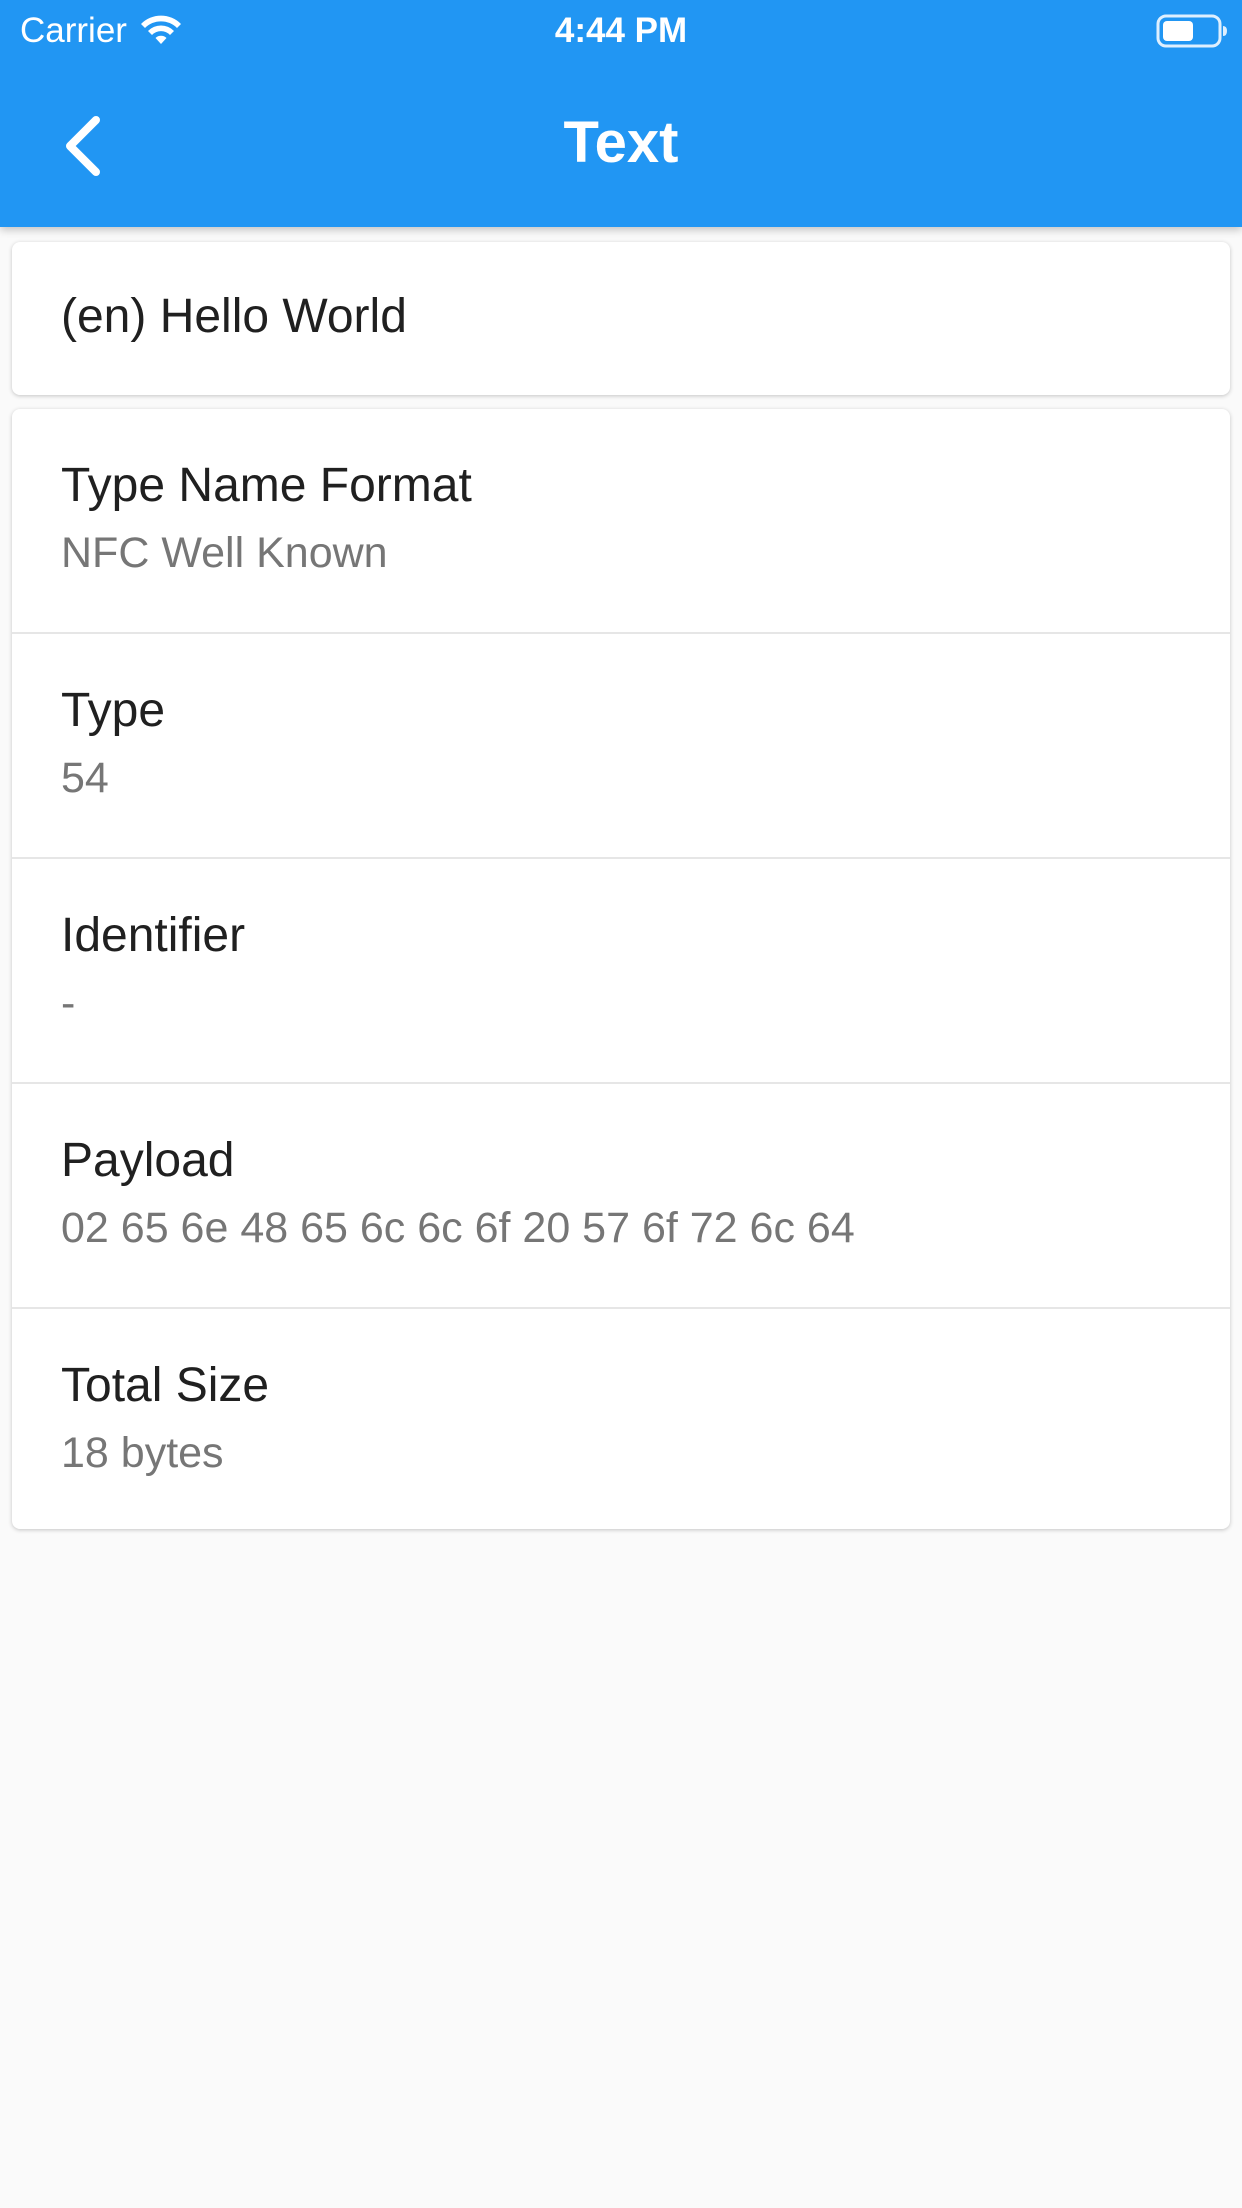 This screenshot has width=1242, height=2208. What do you see at coordinates (224, 553) in the screenshot?
I see `detail-value: NFC Well Known` at bounding box center [224, 553].